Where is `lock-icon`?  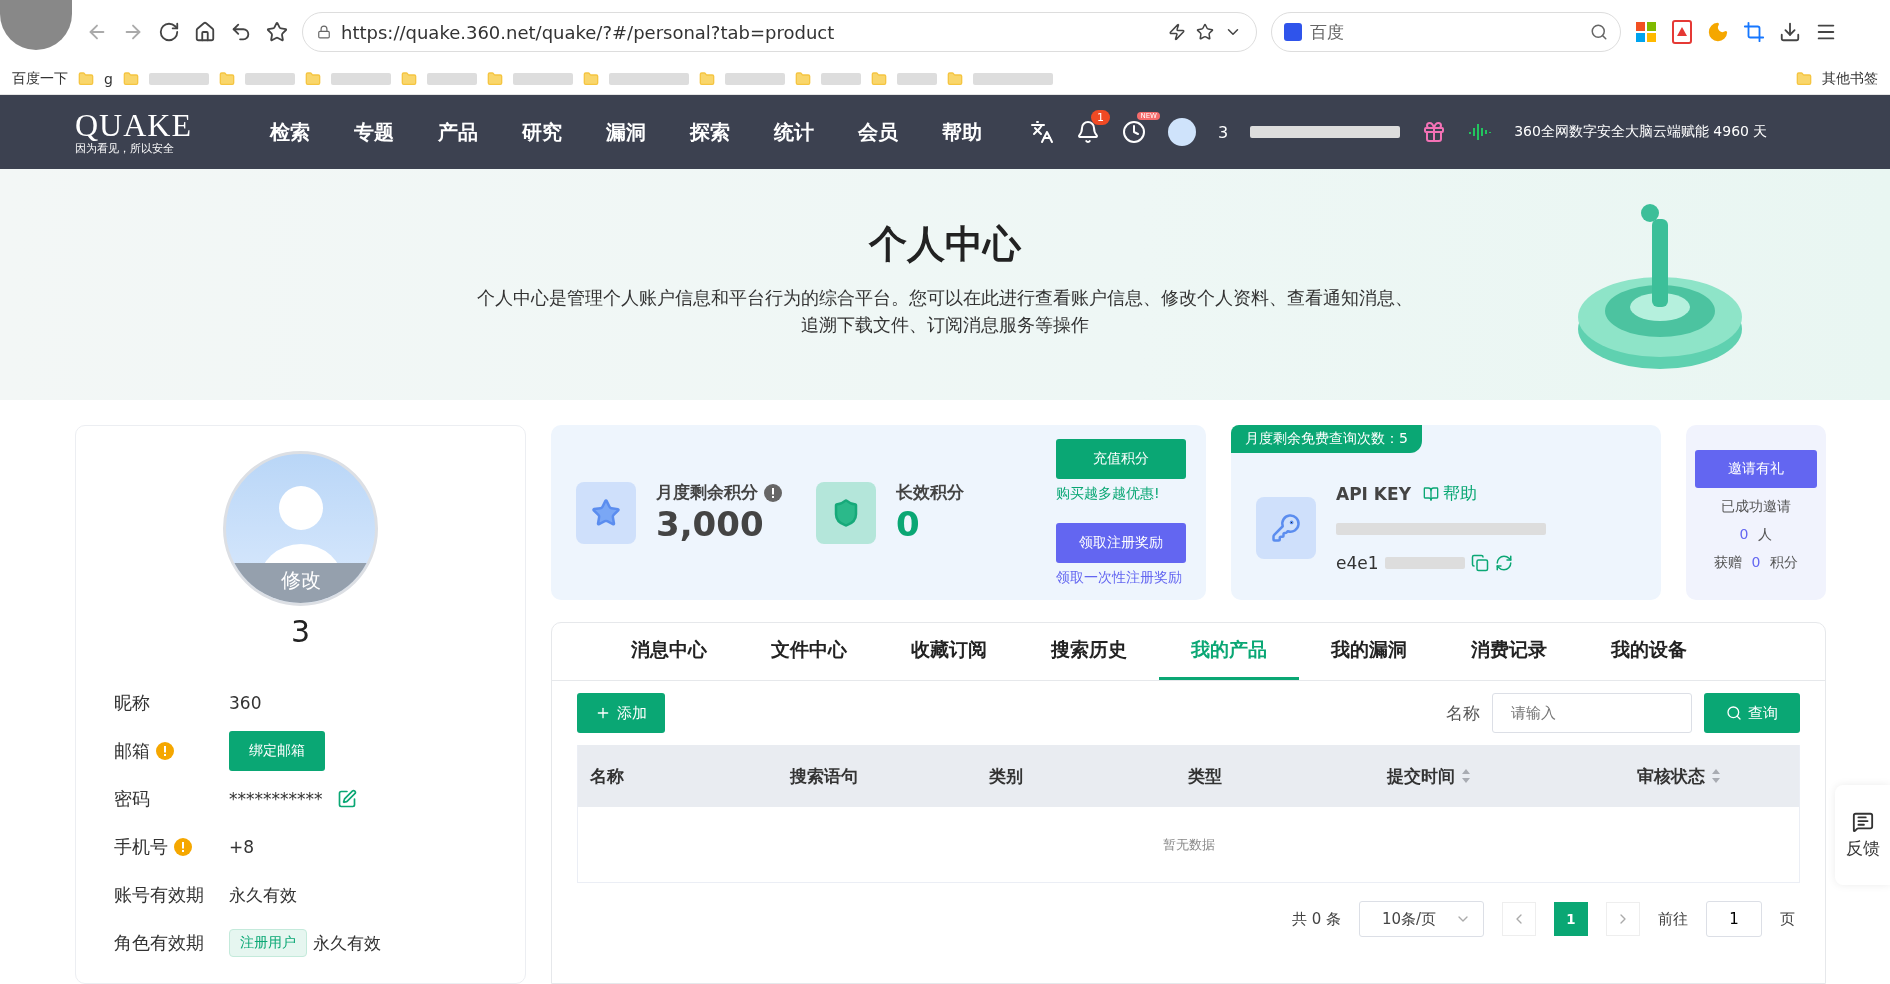
lock-icon is located at coordinates (324, 32).